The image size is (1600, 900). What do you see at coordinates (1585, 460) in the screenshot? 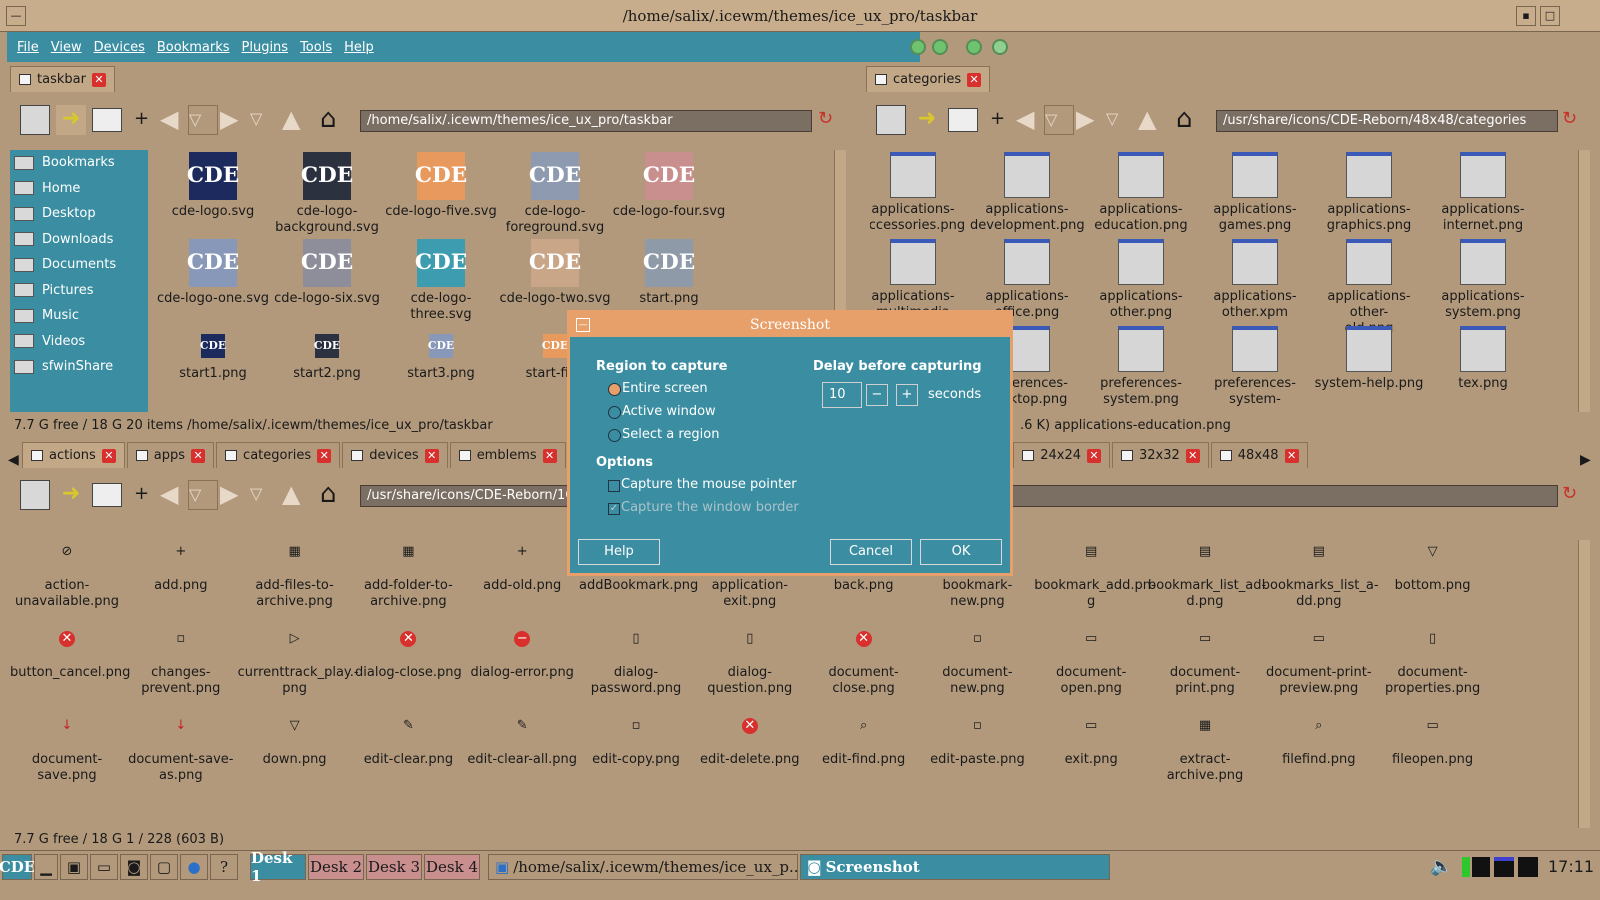
I see `scroll-tabs-right-icon: ▶` at bounding box center [1585, 460].